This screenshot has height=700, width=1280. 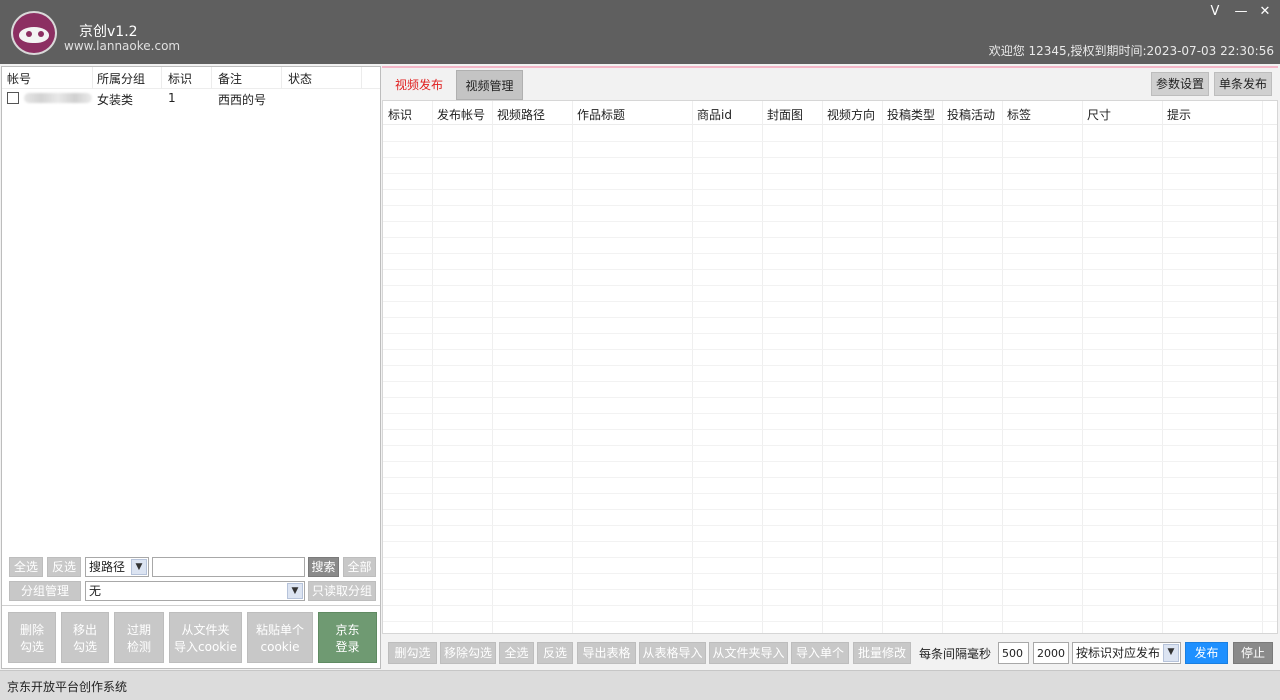 I want to click on col-group: 所属分组, so click(x=121, y=79).